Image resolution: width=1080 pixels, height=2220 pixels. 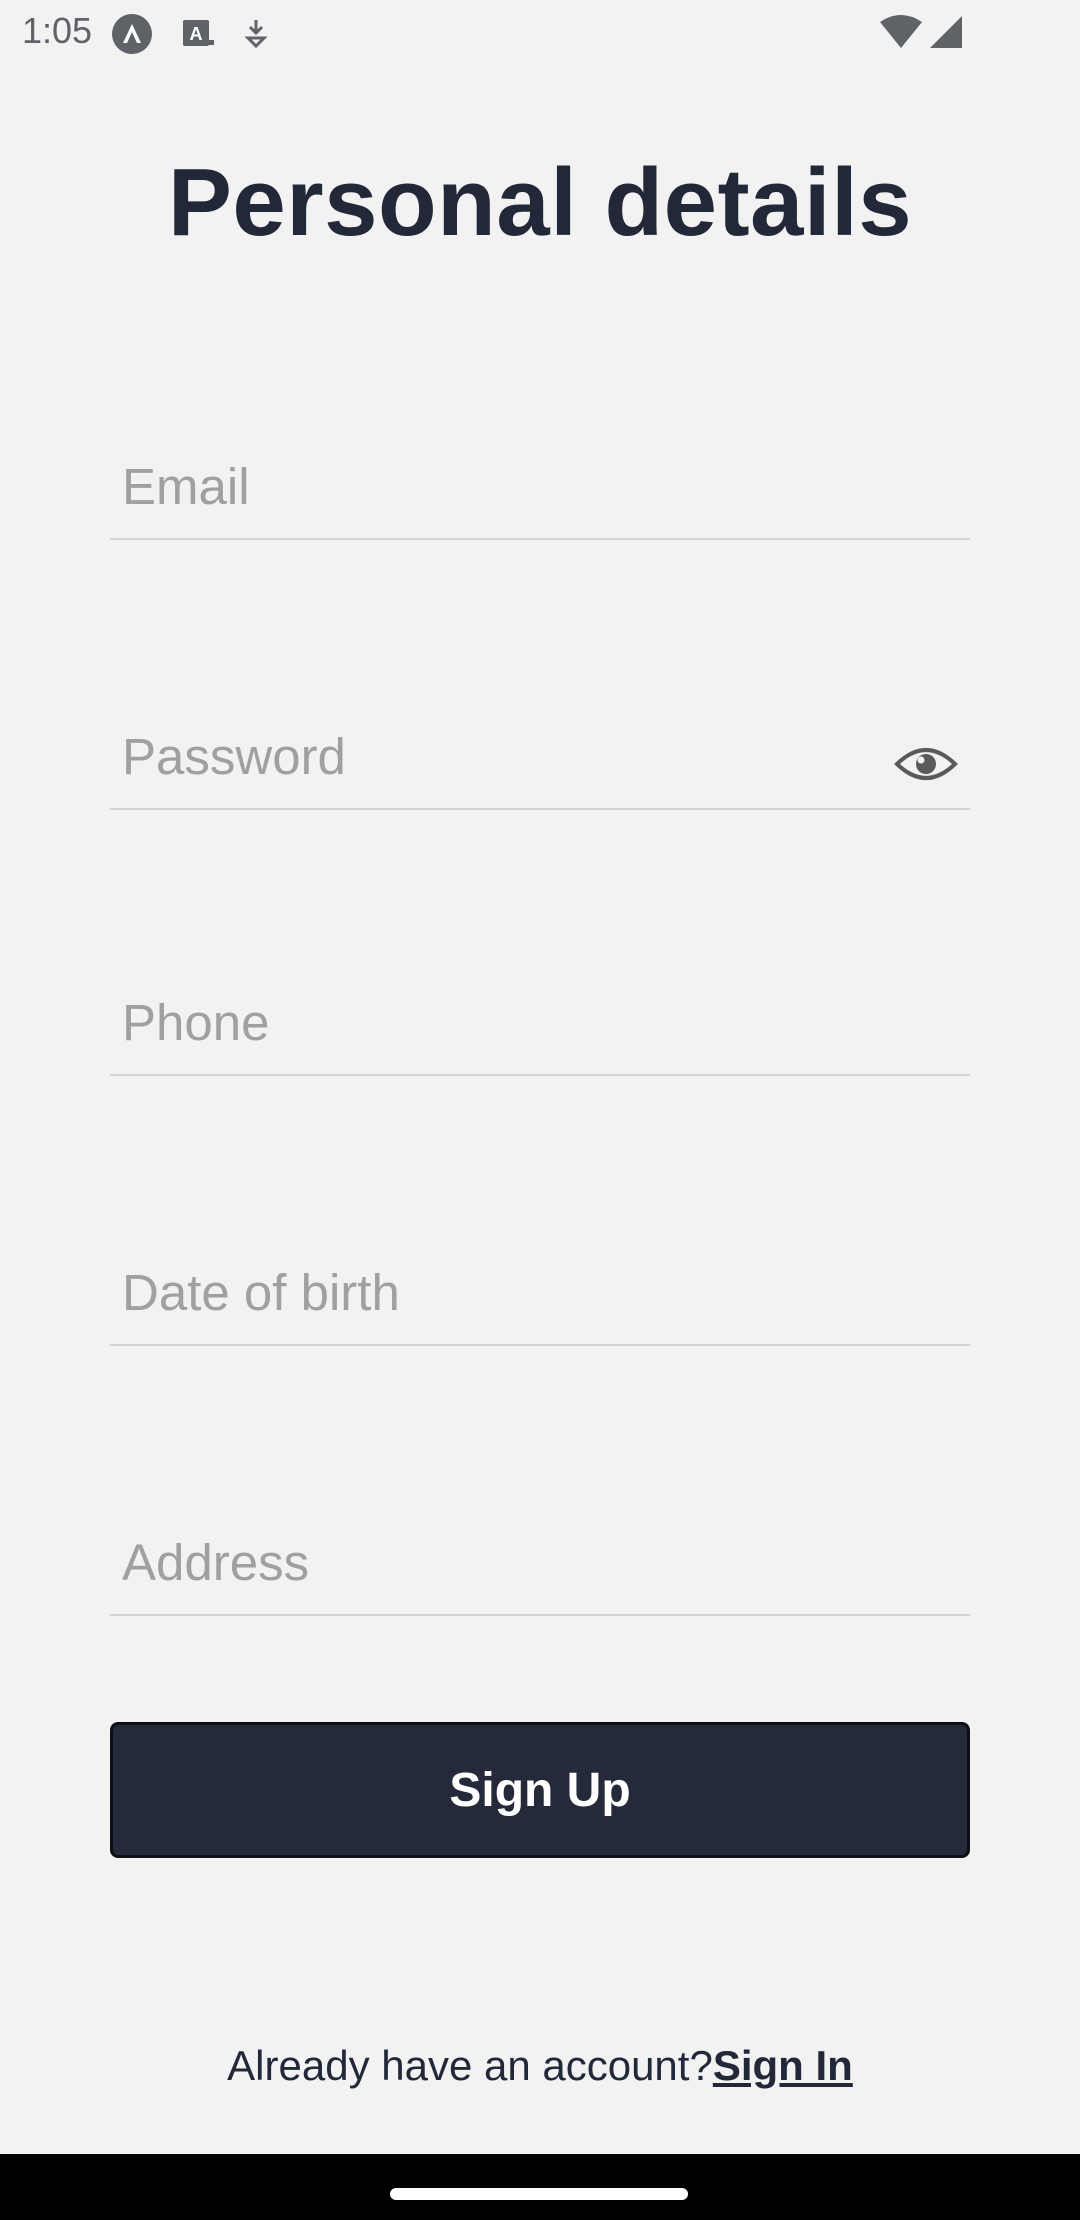 I want to click on phone-field, so click(x=540, y=1030).